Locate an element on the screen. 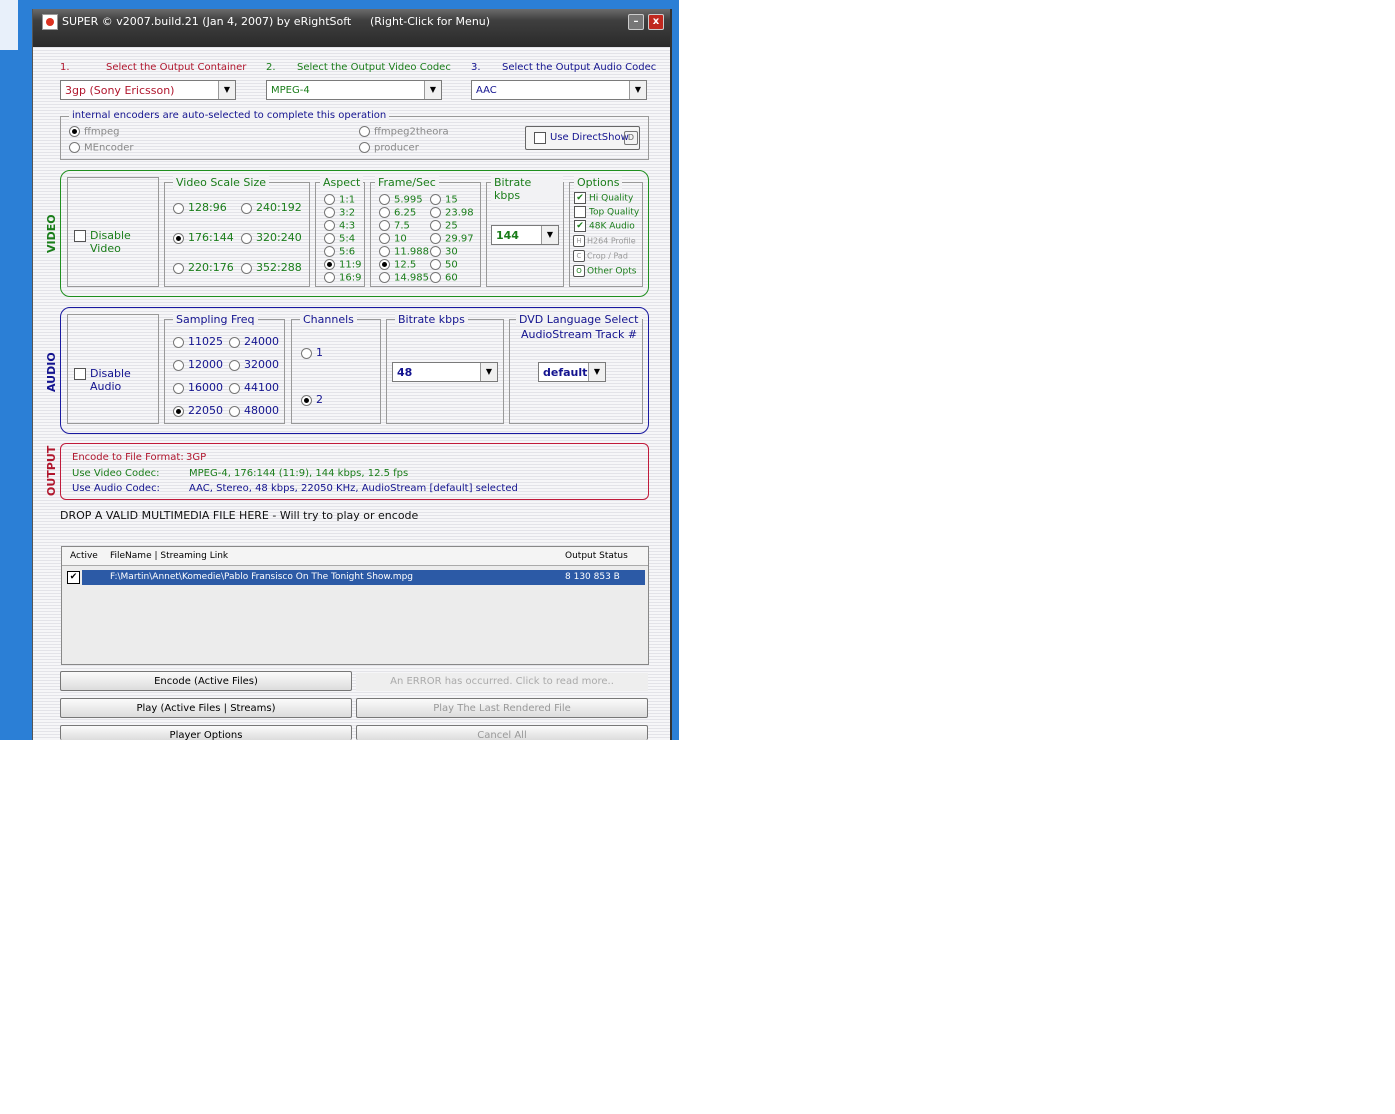 This screenshot has height=1114, width=1395. h264-key: H is located at coordinates (579, 241).